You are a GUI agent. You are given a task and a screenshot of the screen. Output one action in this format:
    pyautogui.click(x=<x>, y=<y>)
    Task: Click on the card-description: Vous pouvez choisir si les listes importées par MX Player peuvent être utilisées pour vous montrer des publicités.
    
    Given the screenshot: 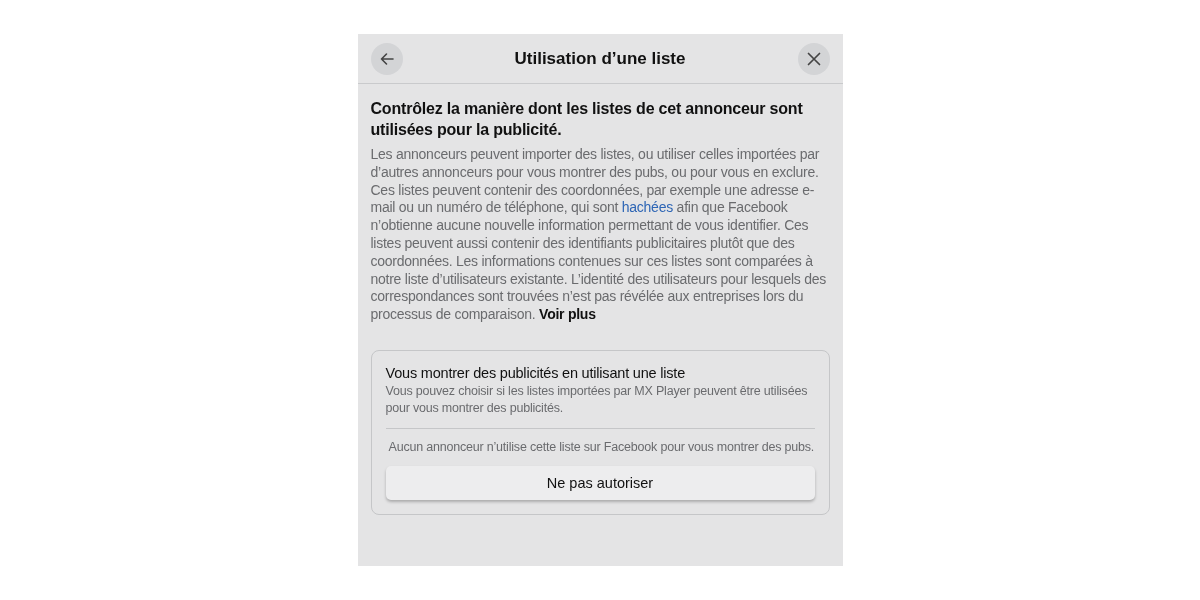 What is the action you would take?
    pyautogui.click(x=597, y=399)
    